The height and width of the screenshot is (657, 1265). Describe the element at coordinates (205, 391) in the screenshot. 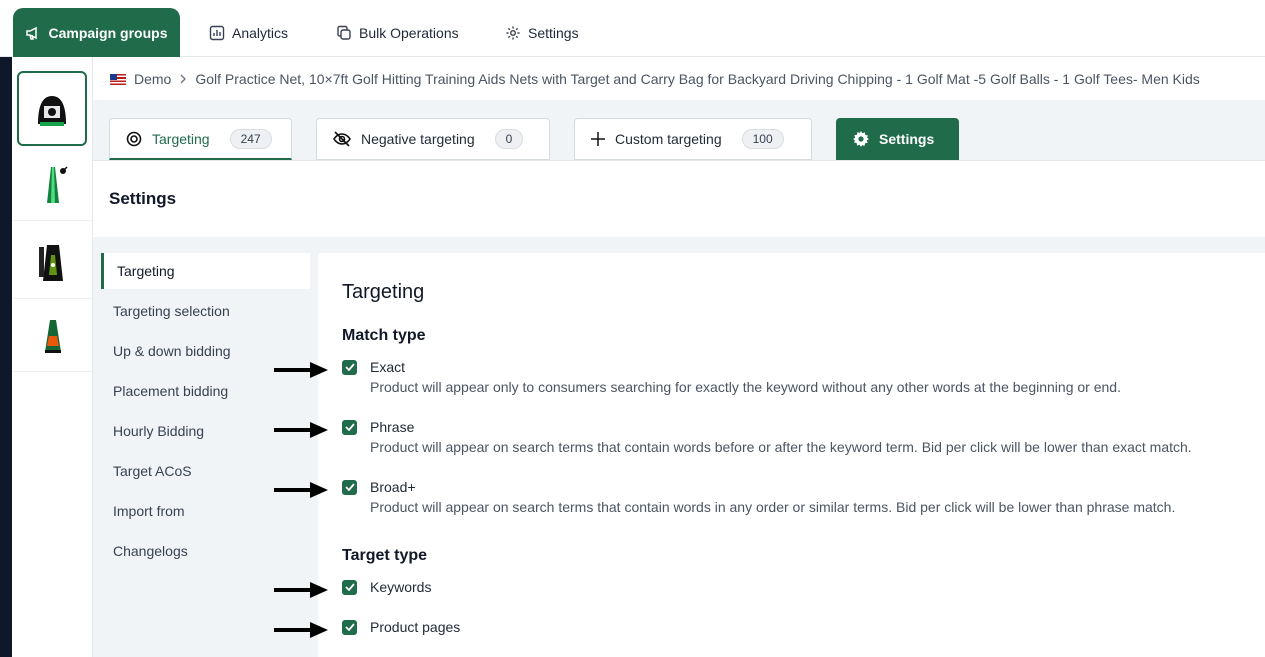

I see `menu-item-placement-bidding: Placement bidding` at that location.